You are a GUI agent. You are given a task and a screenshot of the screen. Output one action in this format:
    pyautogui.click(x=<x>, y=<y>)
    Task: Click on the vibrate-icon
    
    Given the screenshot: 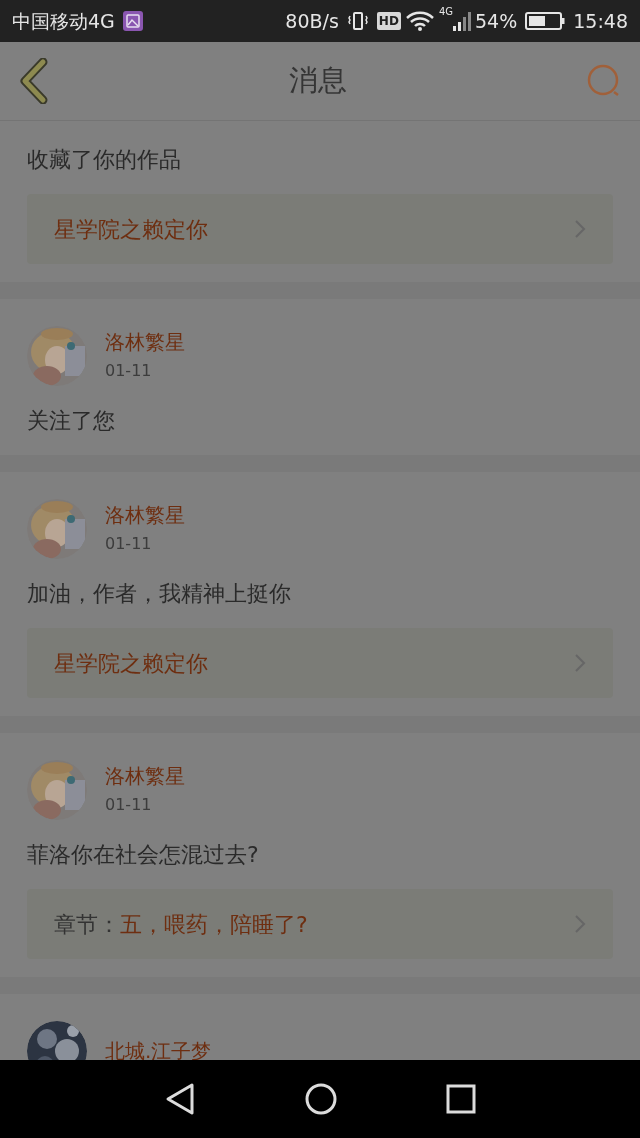 What is the action you would take?
    pyautogui.click(x=357, y=21)
    